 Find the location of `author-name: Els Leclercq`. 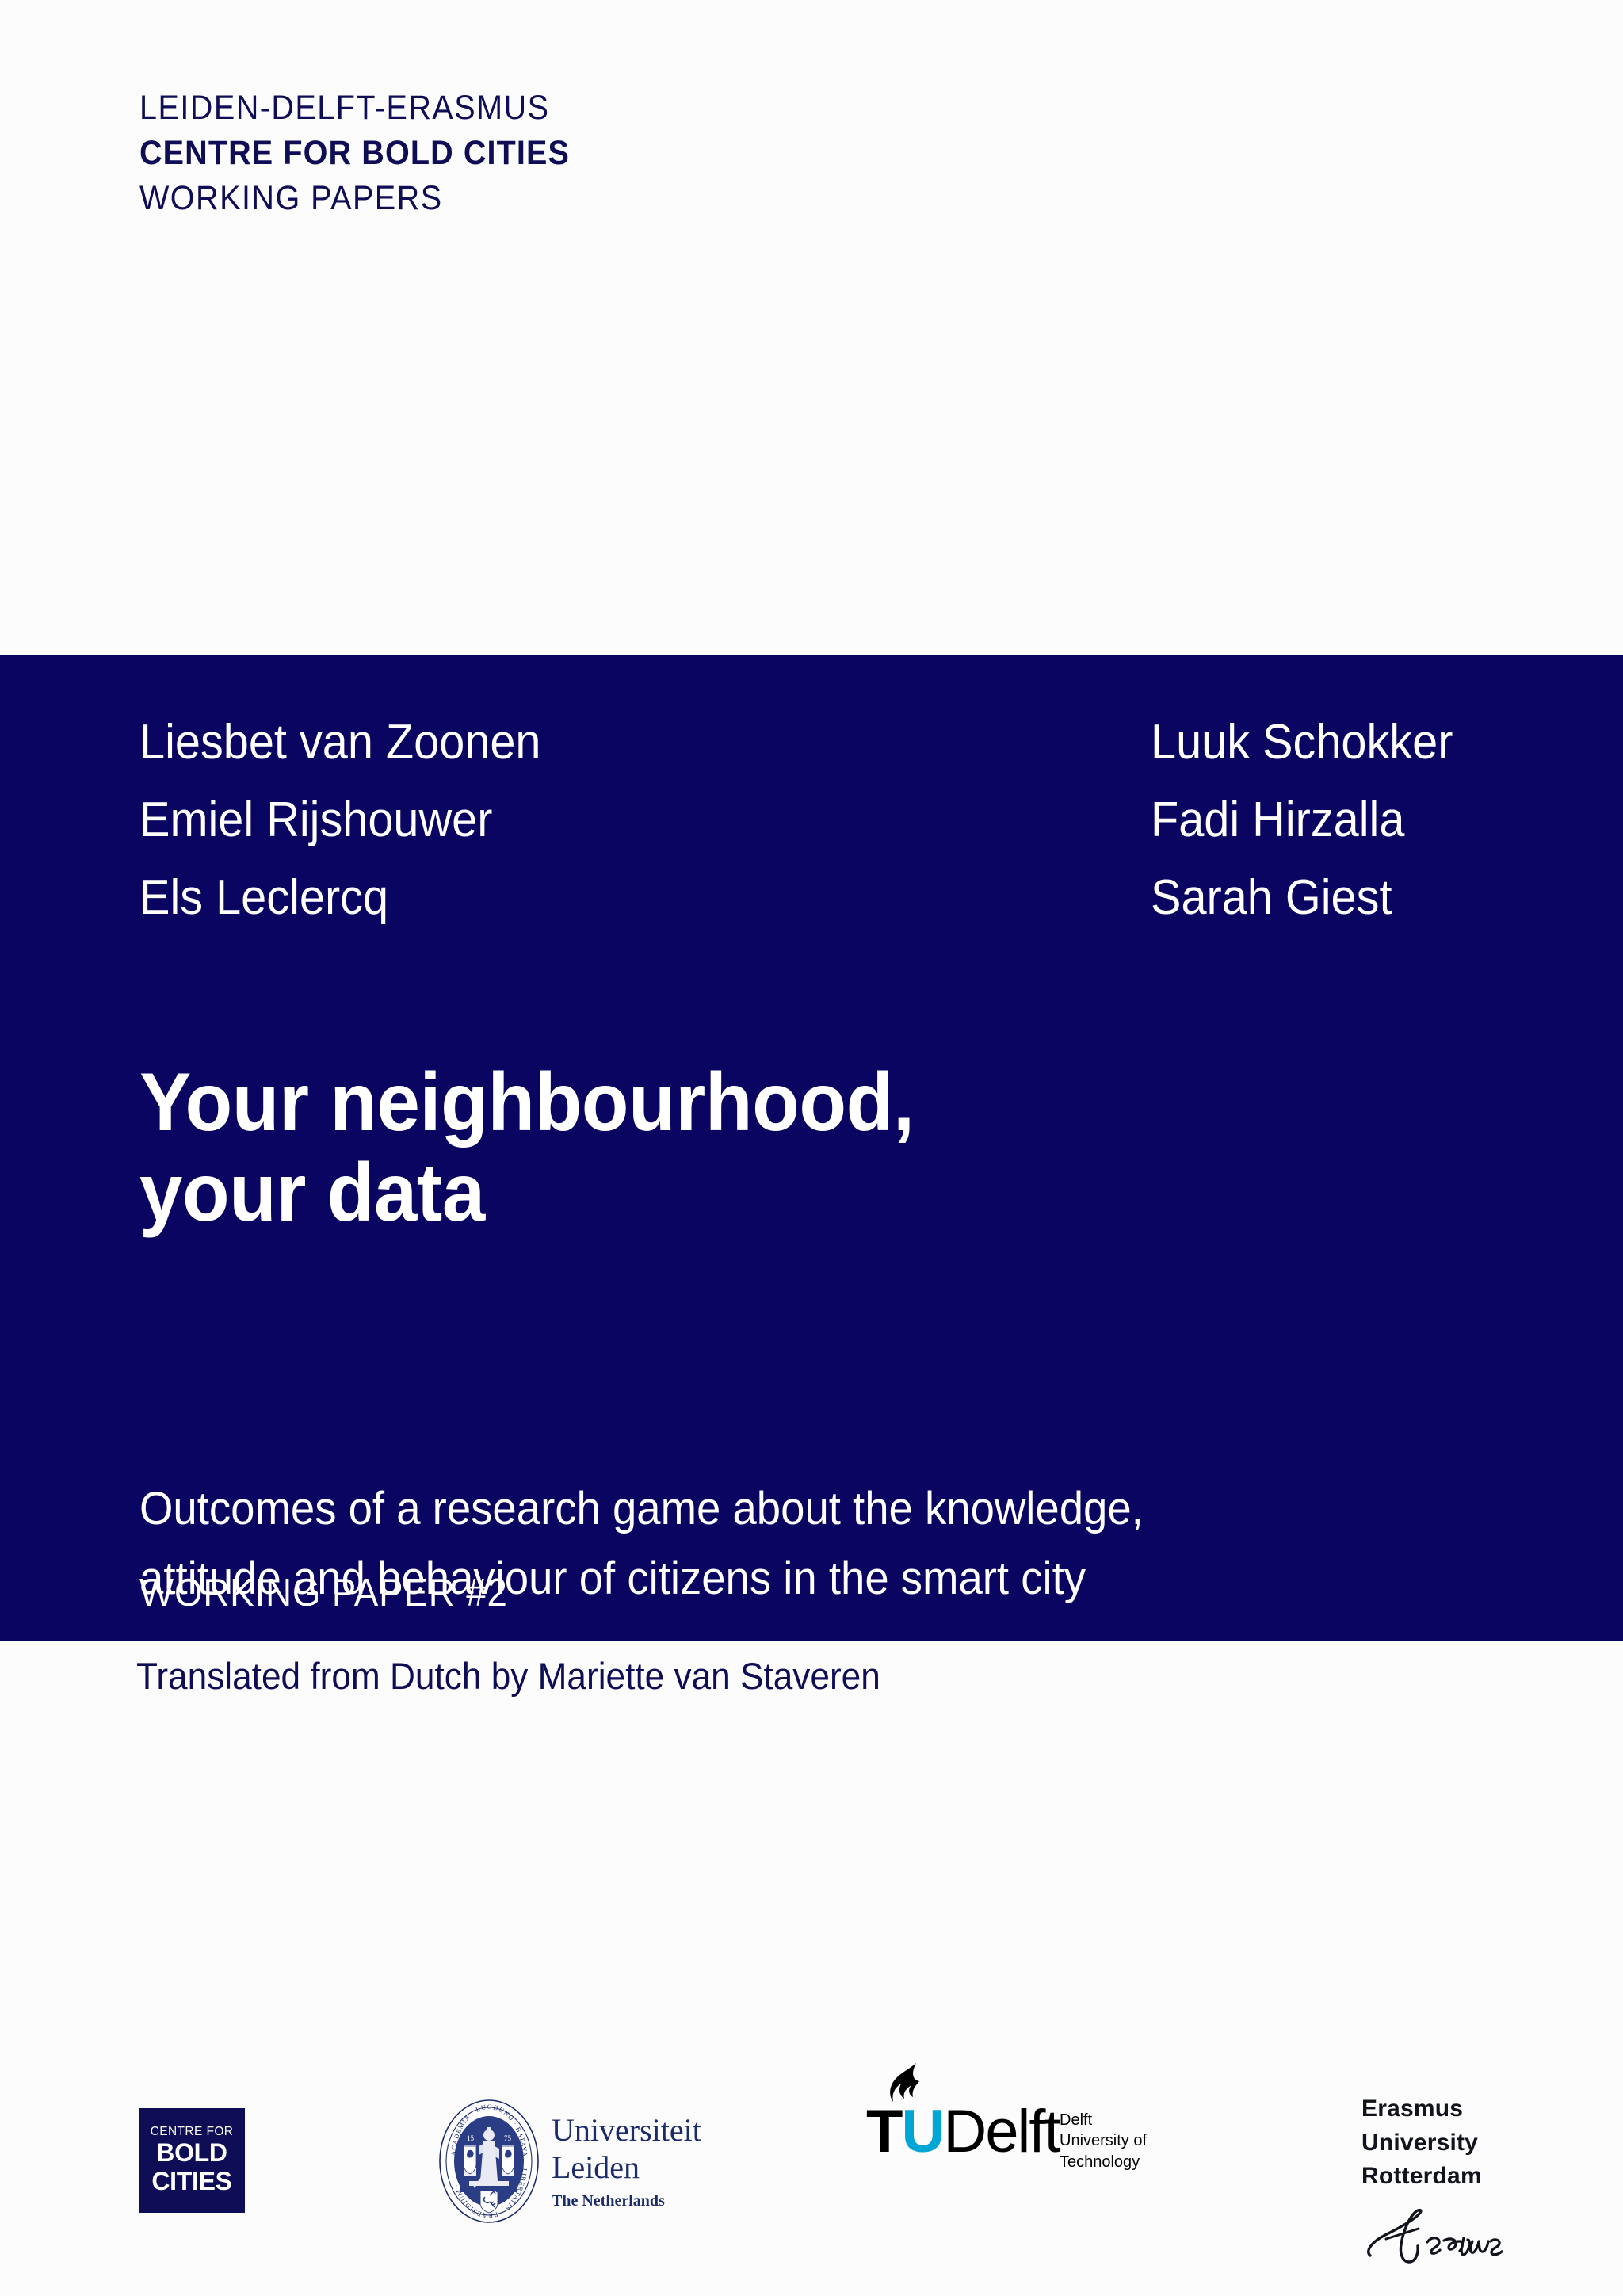

author-name: Els Leclercq is located at coordinates (264, 897).